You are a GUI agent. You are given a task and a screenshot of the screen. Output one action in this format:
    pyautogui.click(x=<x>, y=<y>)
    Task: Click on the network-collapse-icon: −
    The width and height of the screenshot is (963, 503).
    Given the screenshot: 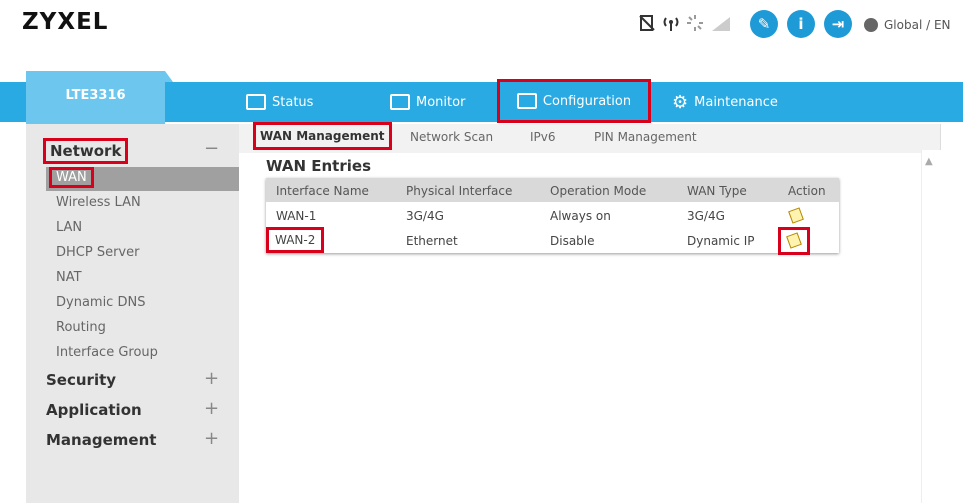 What is the action you would take?
    pyautogui.click(x=211, y=148)
    